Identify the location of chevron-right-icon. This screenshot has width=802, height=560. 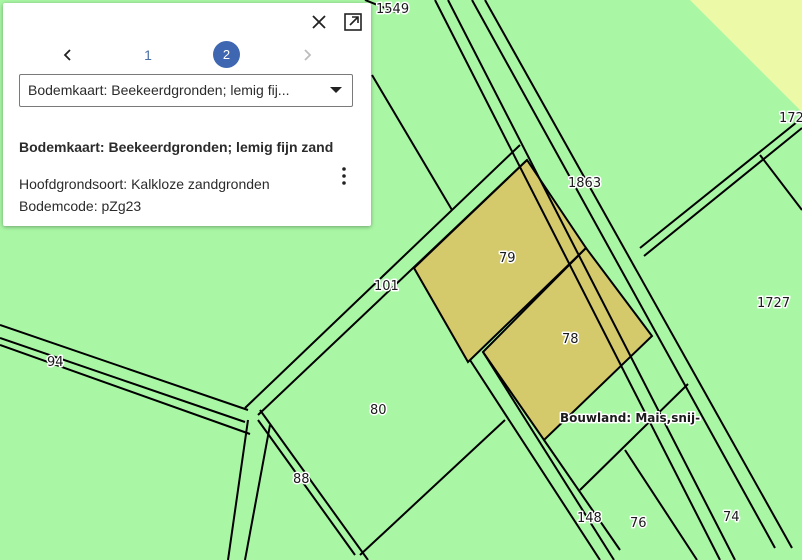
(307, 55).